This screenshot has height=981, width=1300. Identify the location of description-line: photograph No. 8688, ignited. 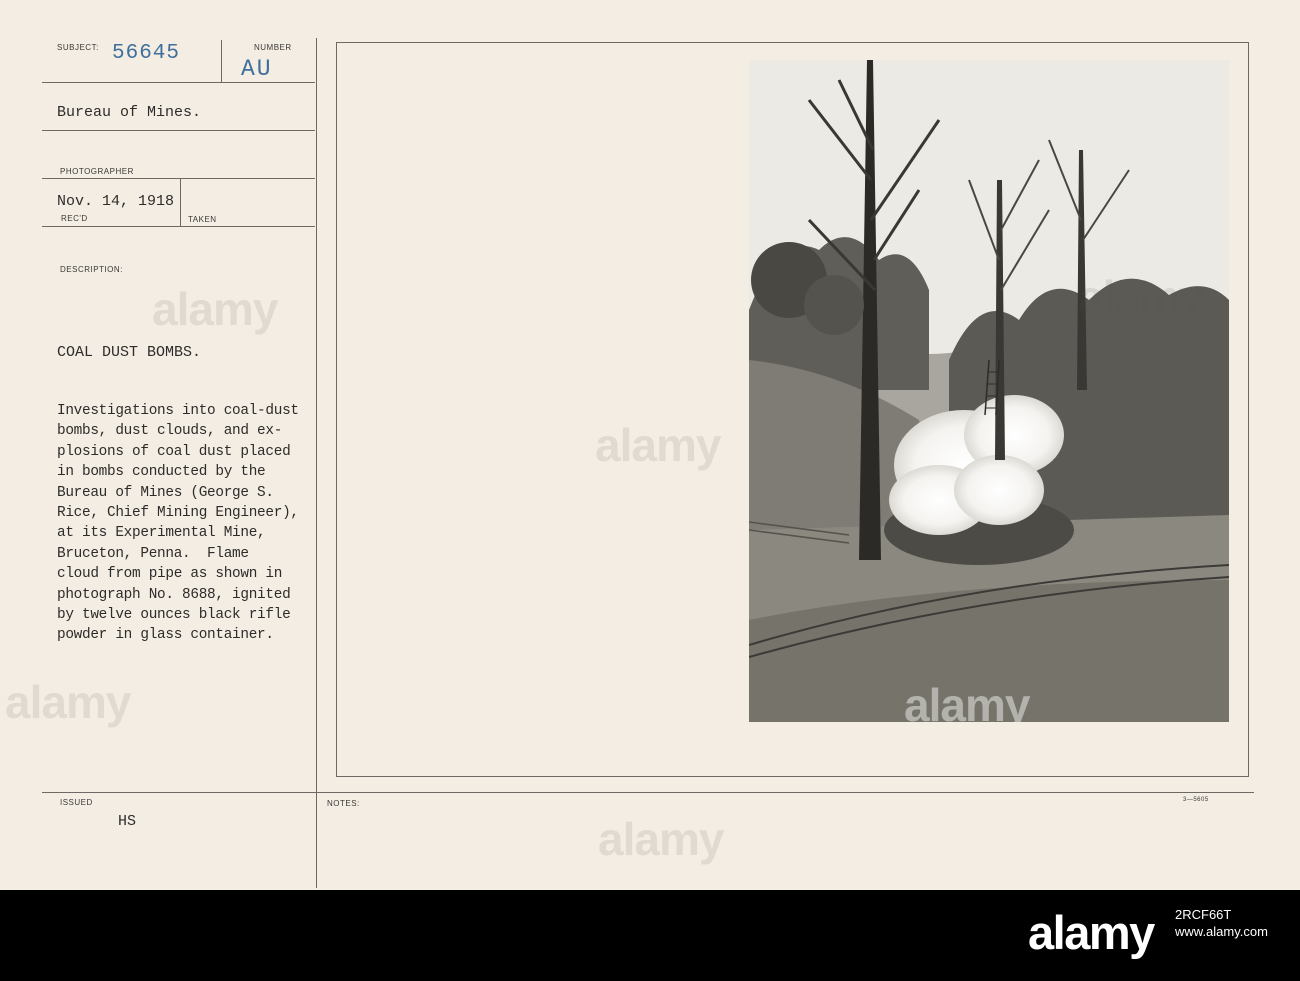
(174, 594).